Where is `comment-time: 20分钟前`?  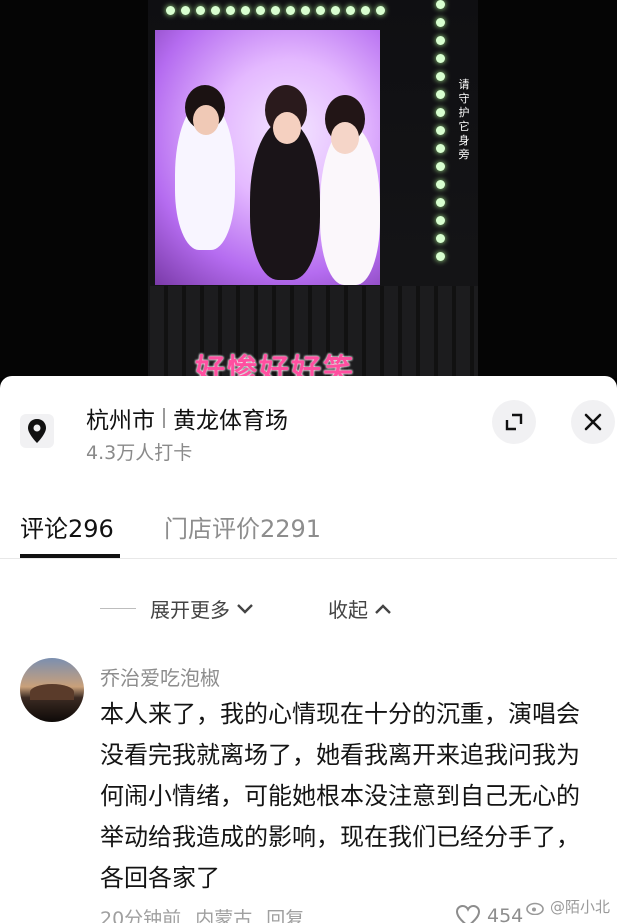
comment-time: 20分钟前 is located at coordinates (141, 915).